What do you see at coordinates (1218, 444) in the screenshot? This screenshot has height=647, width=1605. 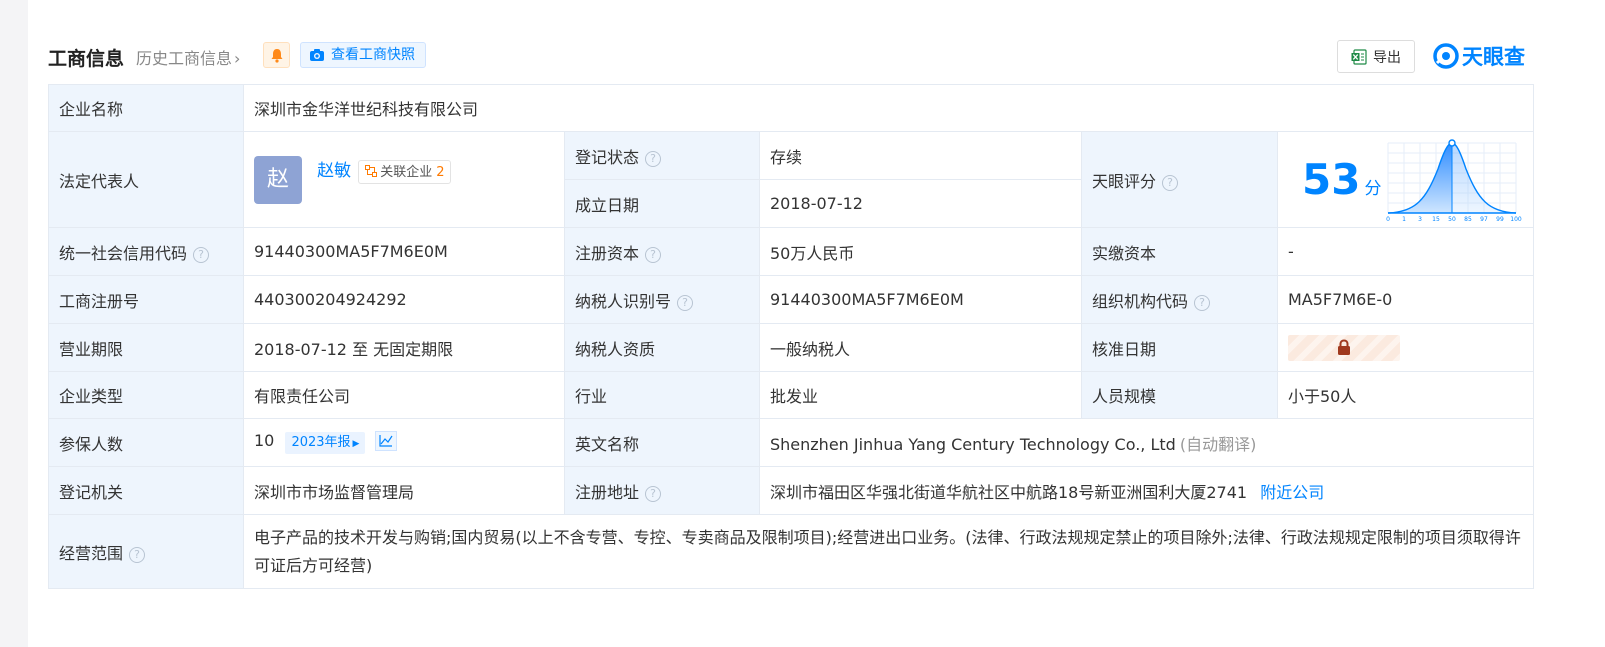 I see `auto-translate-note: (自动翻译)` at bounding box center [1218, 444].